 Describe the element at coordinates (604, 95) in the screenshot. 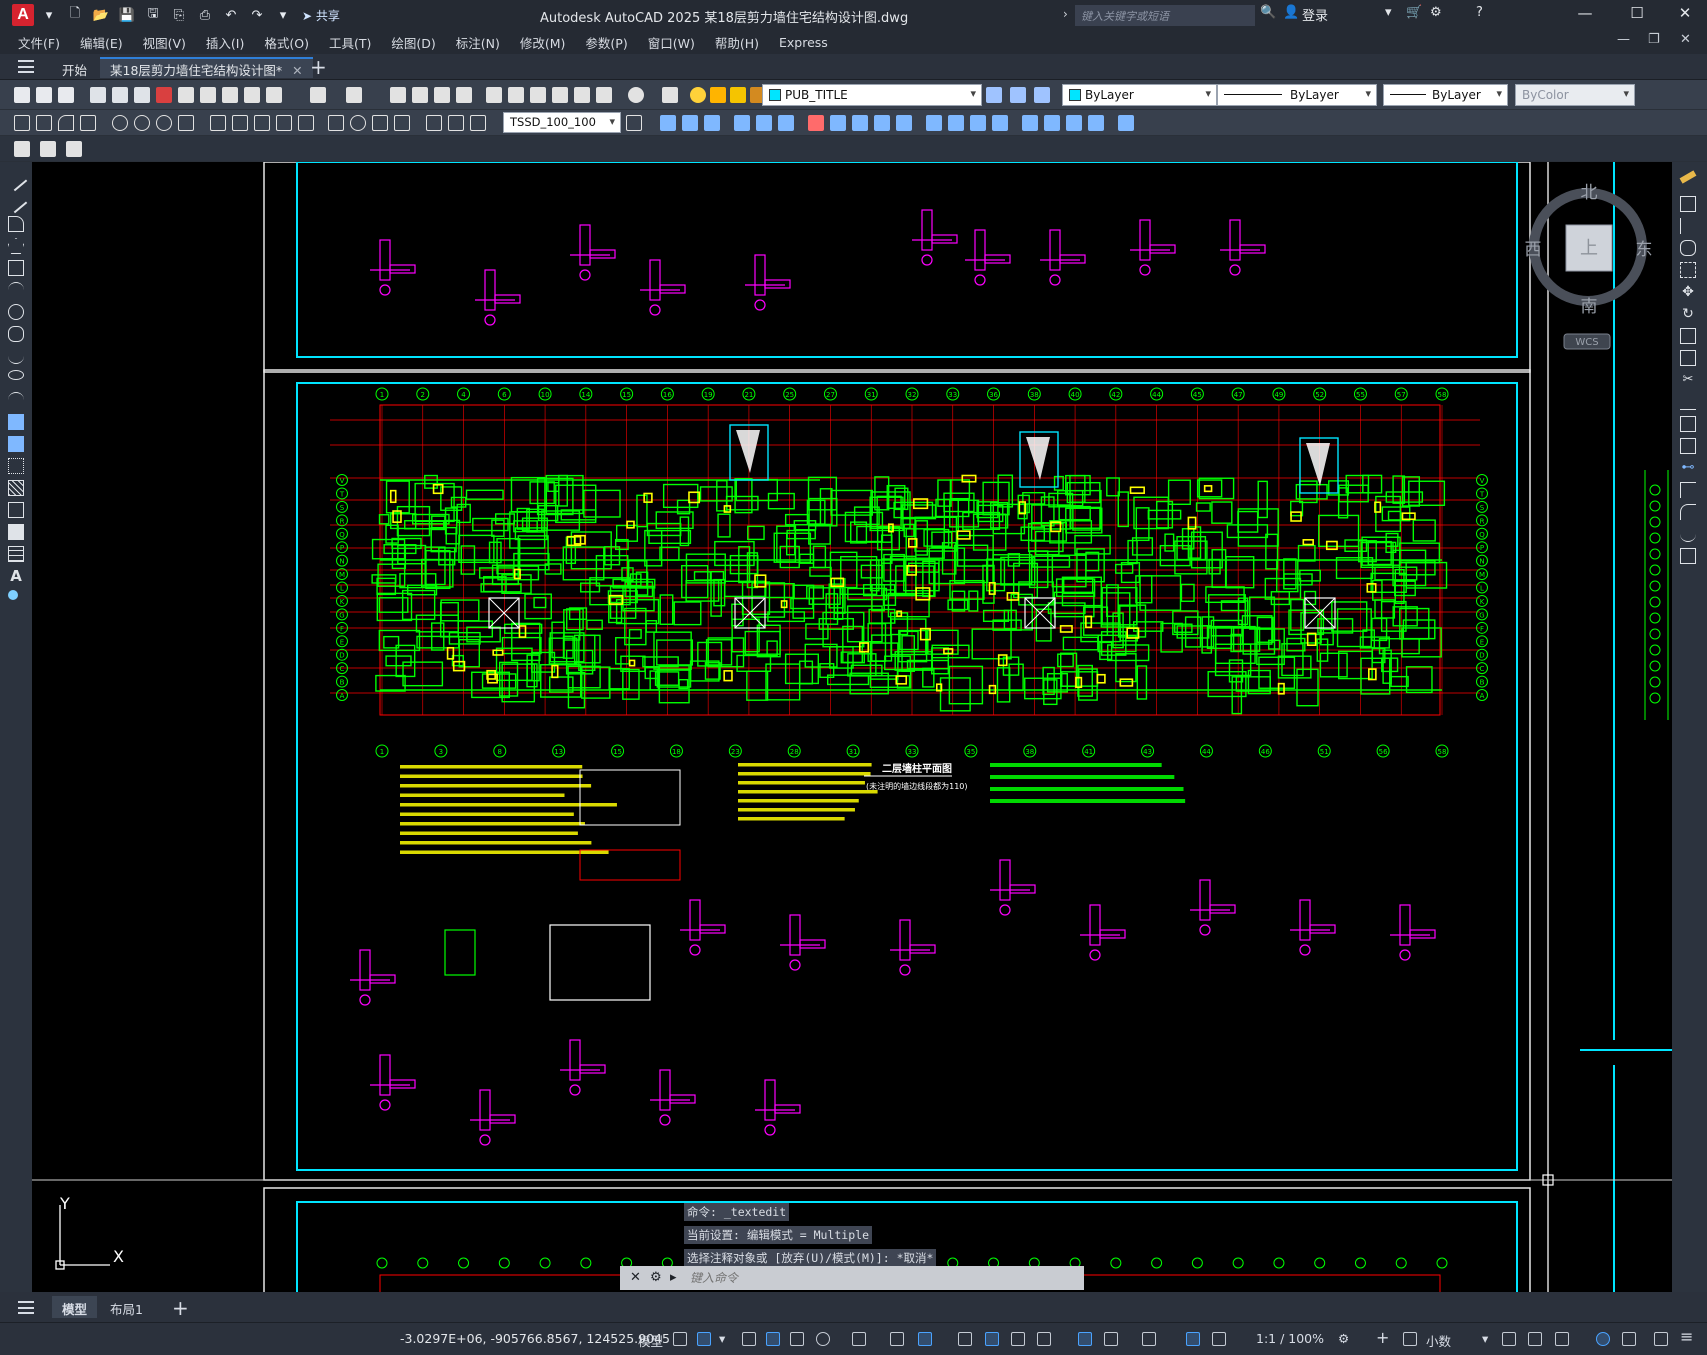

I see `calculator-icon` at that location.